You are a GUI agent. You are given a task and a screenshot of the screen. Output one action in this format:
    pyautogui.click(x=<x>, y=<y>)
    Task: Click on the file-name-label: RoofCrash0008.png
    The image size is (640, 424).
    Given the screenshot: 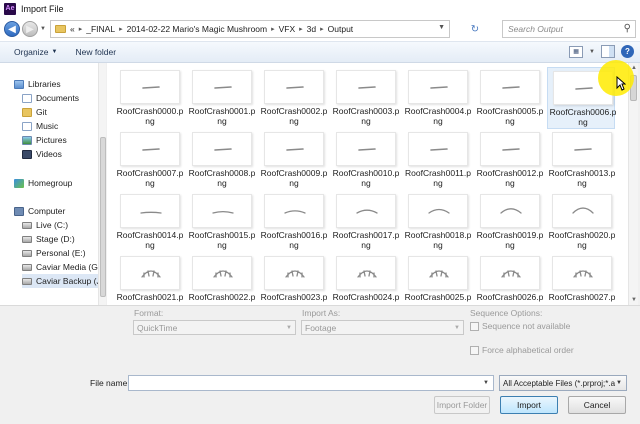 What is the action you would take?
    pyautogui.click(x=222, y=178)
    